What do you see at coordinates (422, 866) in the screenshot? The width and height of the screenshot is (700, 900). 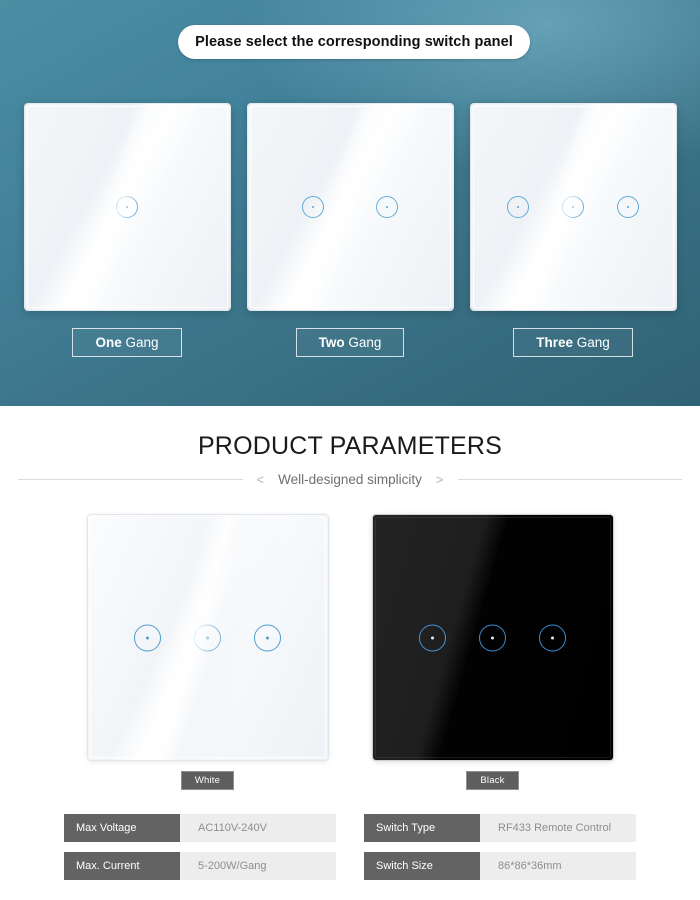 I see `spec-key-switch-size: Switch Size` at bounding box center [422, 866].